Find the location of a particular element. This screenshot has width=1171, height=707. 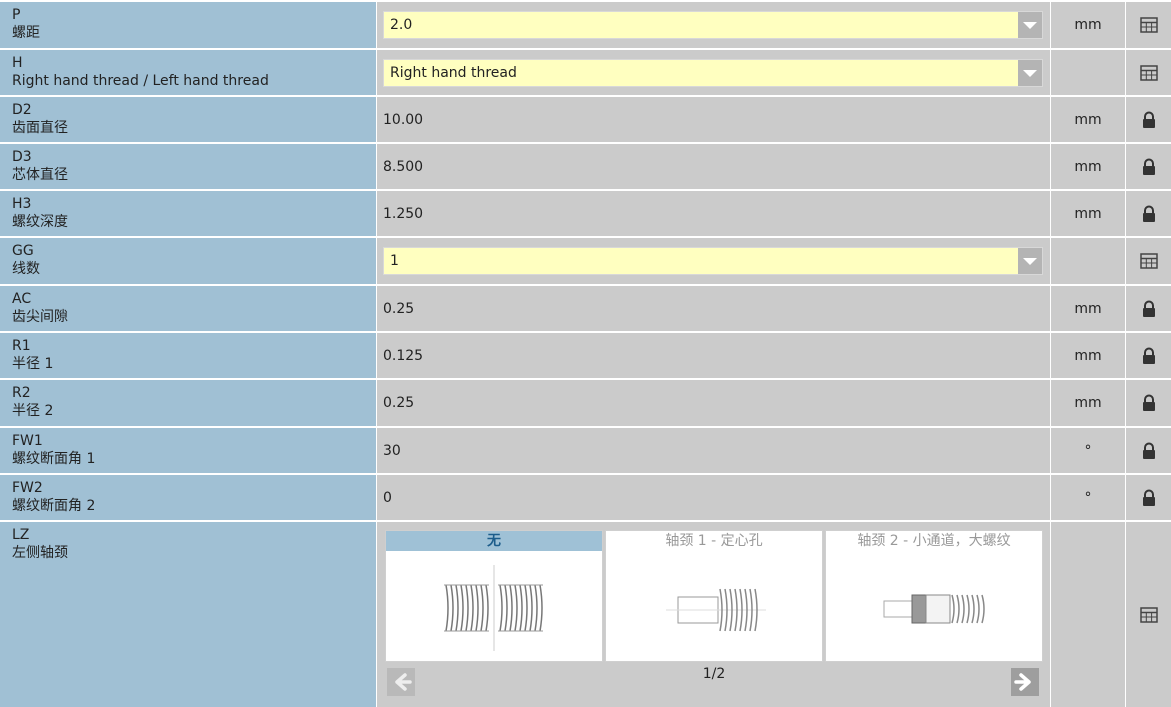

param-select-value: 2.0 is located at coordinates (401, 25).